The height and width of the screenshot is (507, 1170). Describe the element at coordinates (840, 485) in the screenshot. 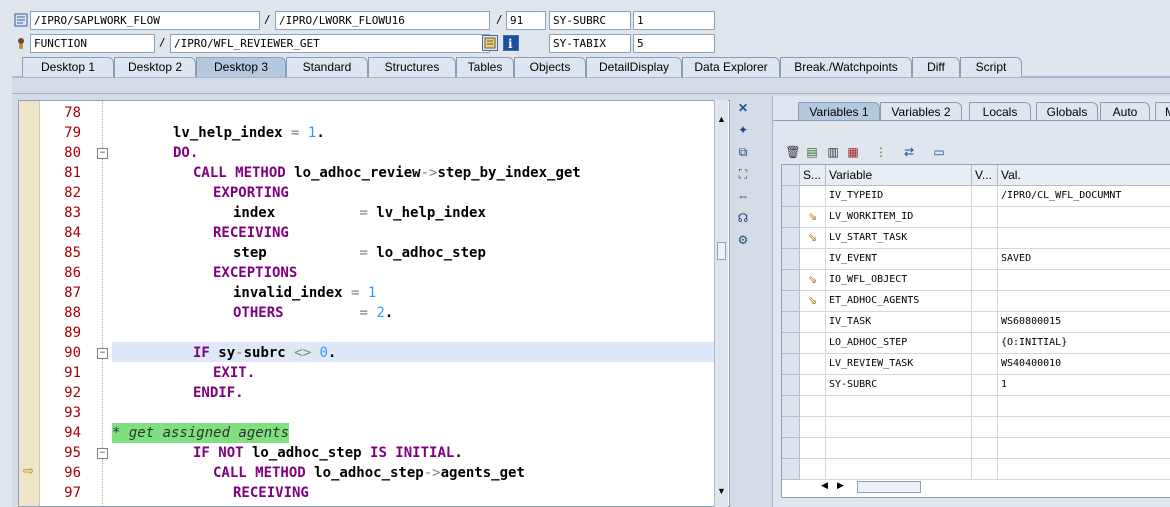

I see `scroll-right-icon: ▶` at that location.